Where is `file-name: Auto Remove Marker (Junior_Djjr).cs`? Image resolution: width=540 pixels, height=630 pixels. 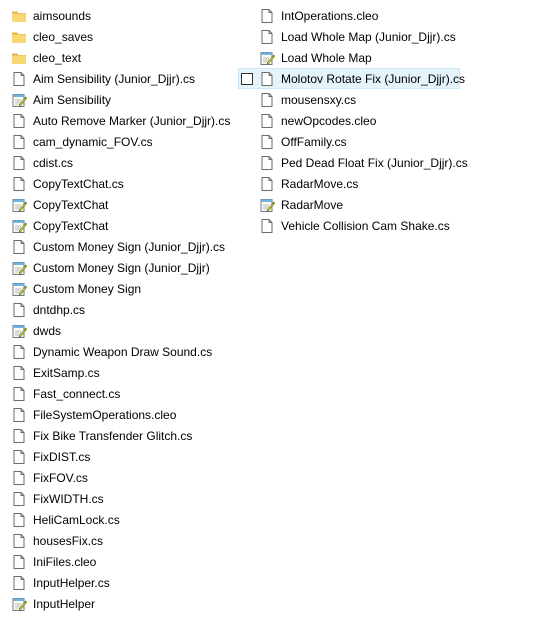
file-name: Auto Remove Marker (Junior_Djjr).cs is located at coordinates (132, 120).